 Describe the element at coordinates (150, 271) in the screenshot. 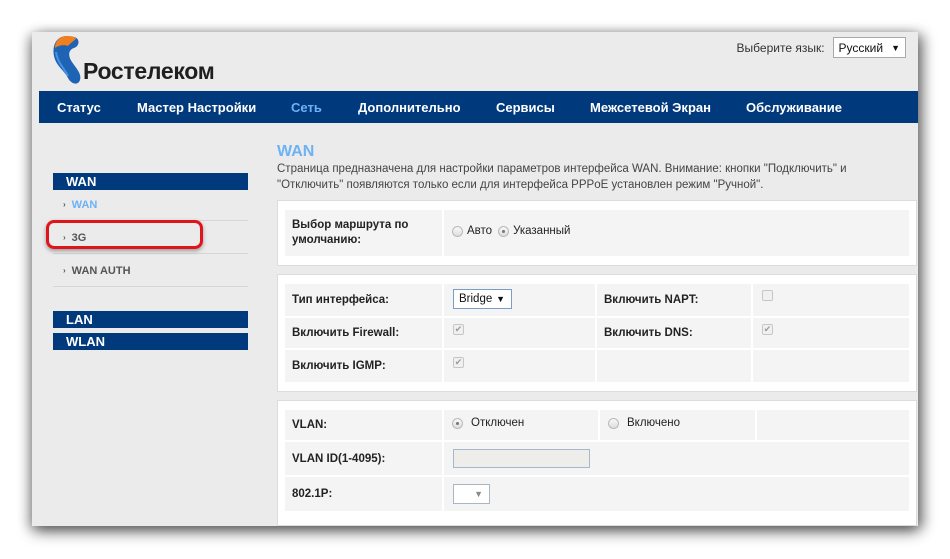

I see `sidebar-item-wan-auth: › WAN AUTH` at that location.